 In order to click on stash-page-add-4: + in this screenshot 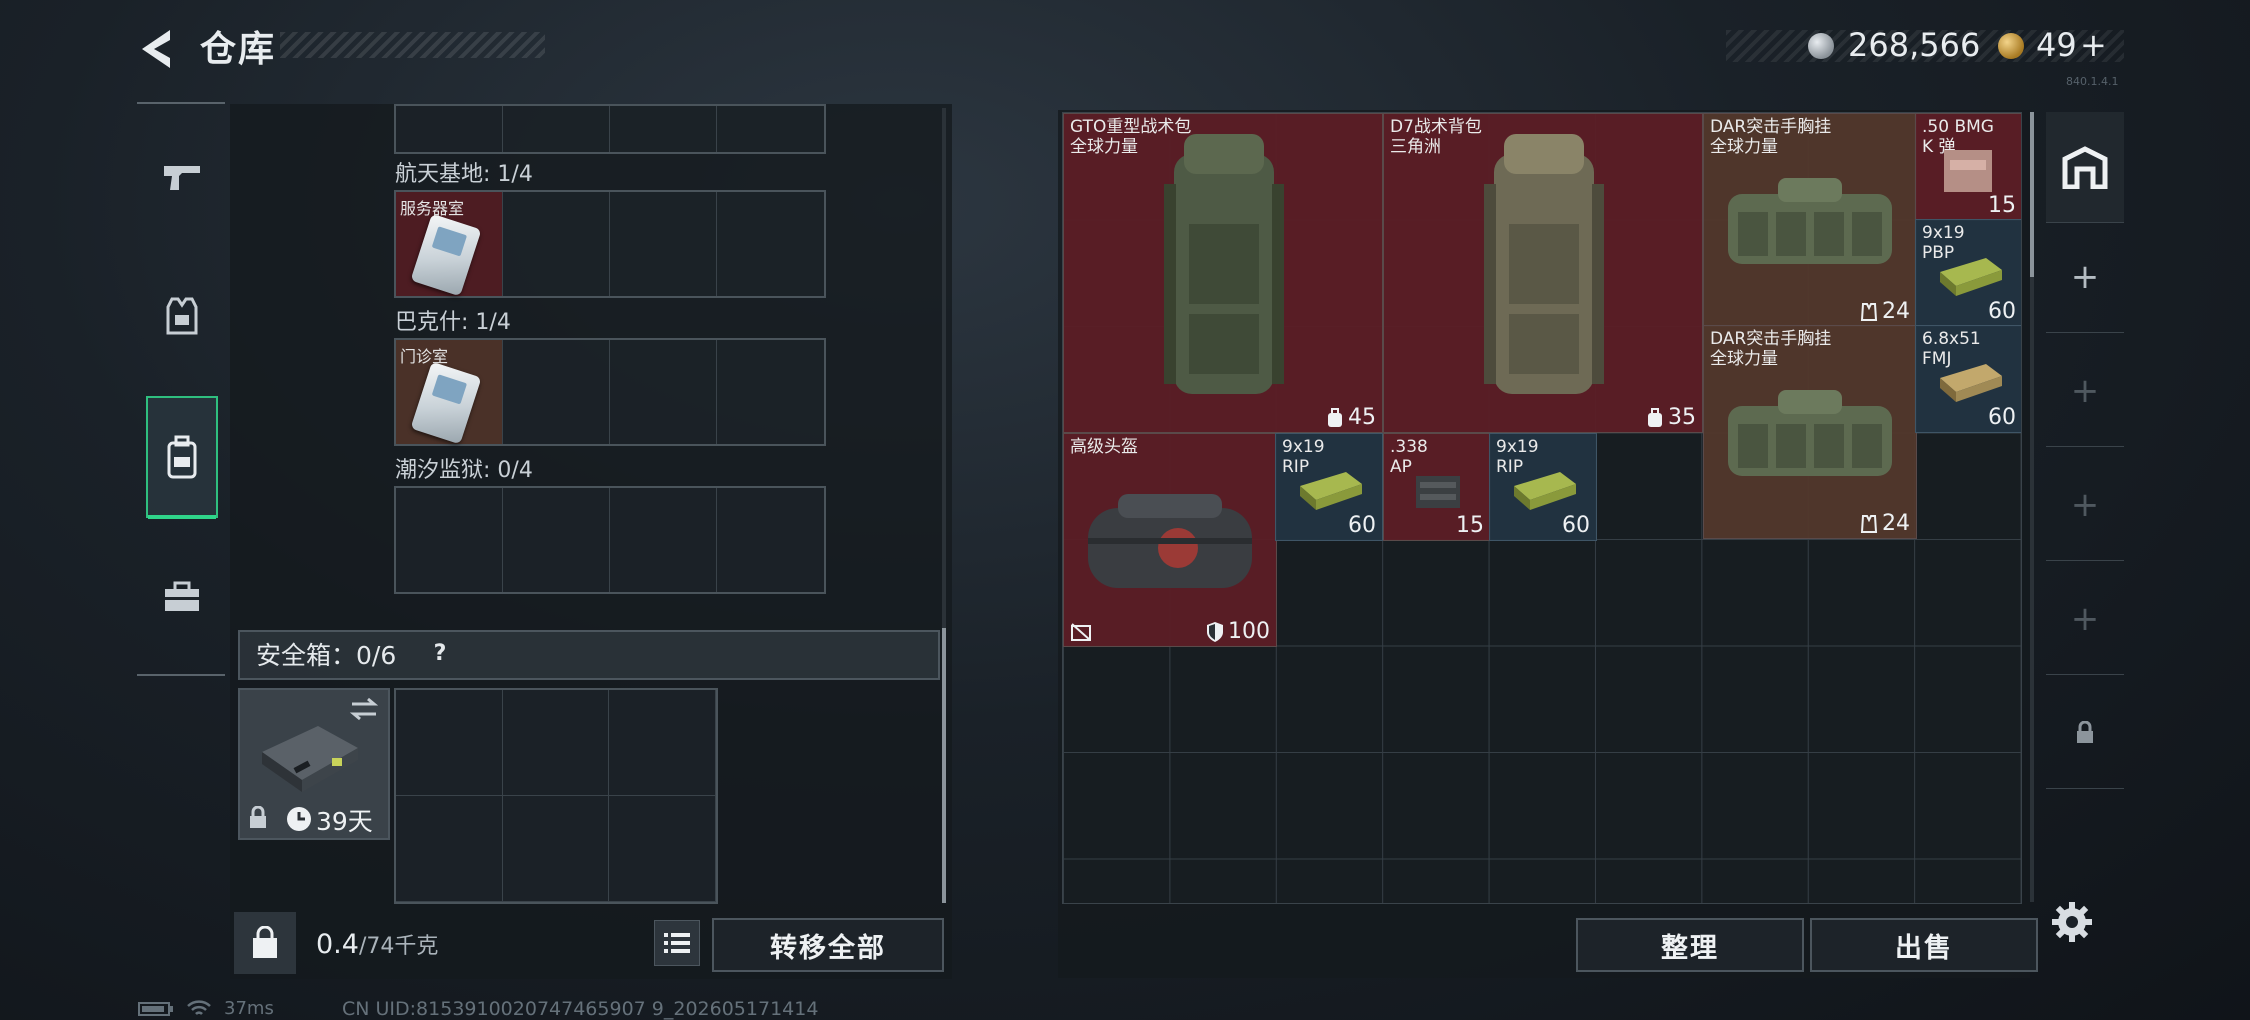, I will do `click(2085, 619)`.